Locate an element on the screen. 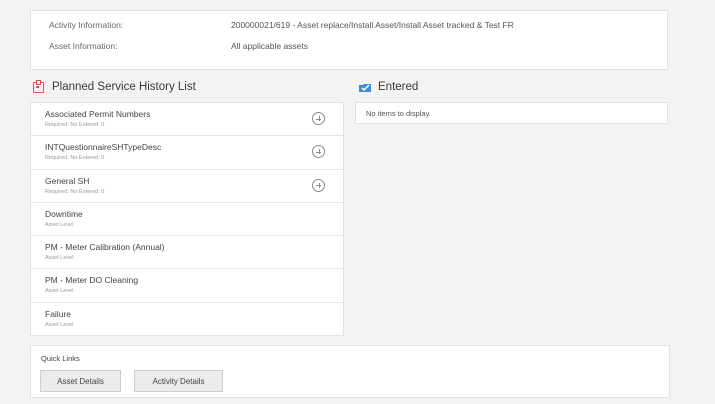 The width and height of the screenshot is (715, 404). list-item: General SH Required: No Entered: 0 is located at coordinates (187, 186).